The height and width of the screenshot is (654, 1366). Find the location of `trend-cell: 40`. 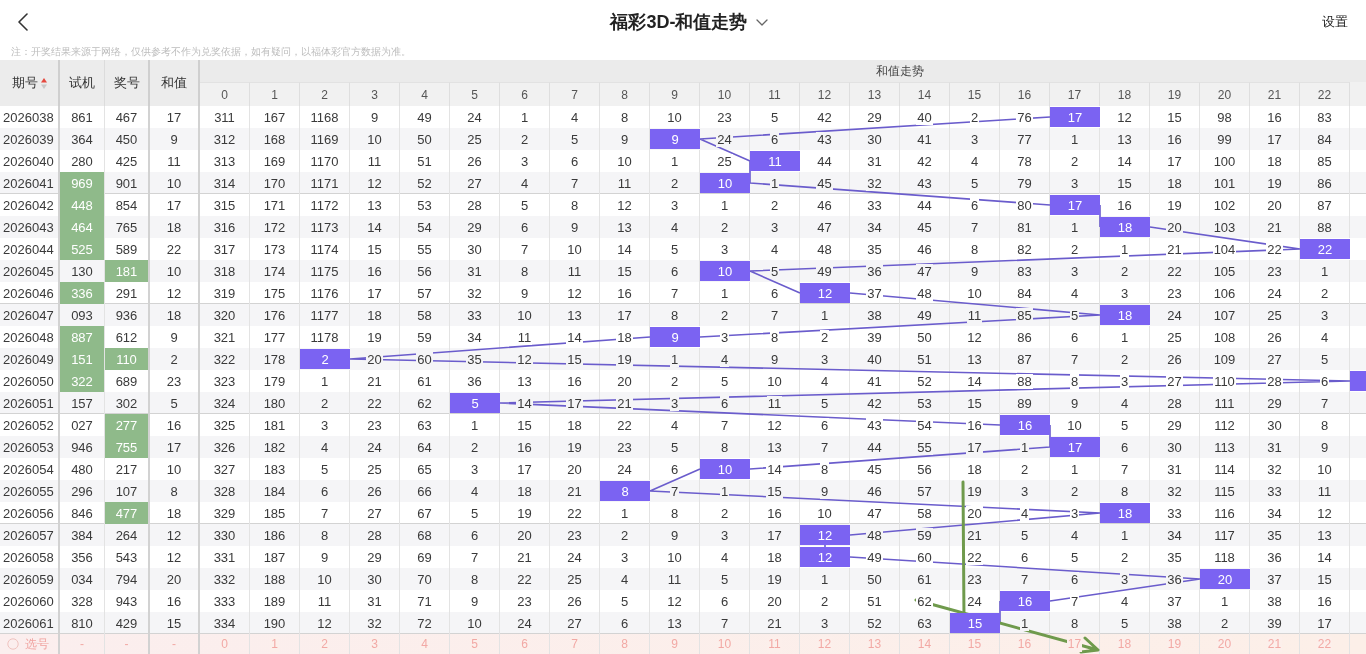

trend-cell: 40 is located at coordinates (875, 359).